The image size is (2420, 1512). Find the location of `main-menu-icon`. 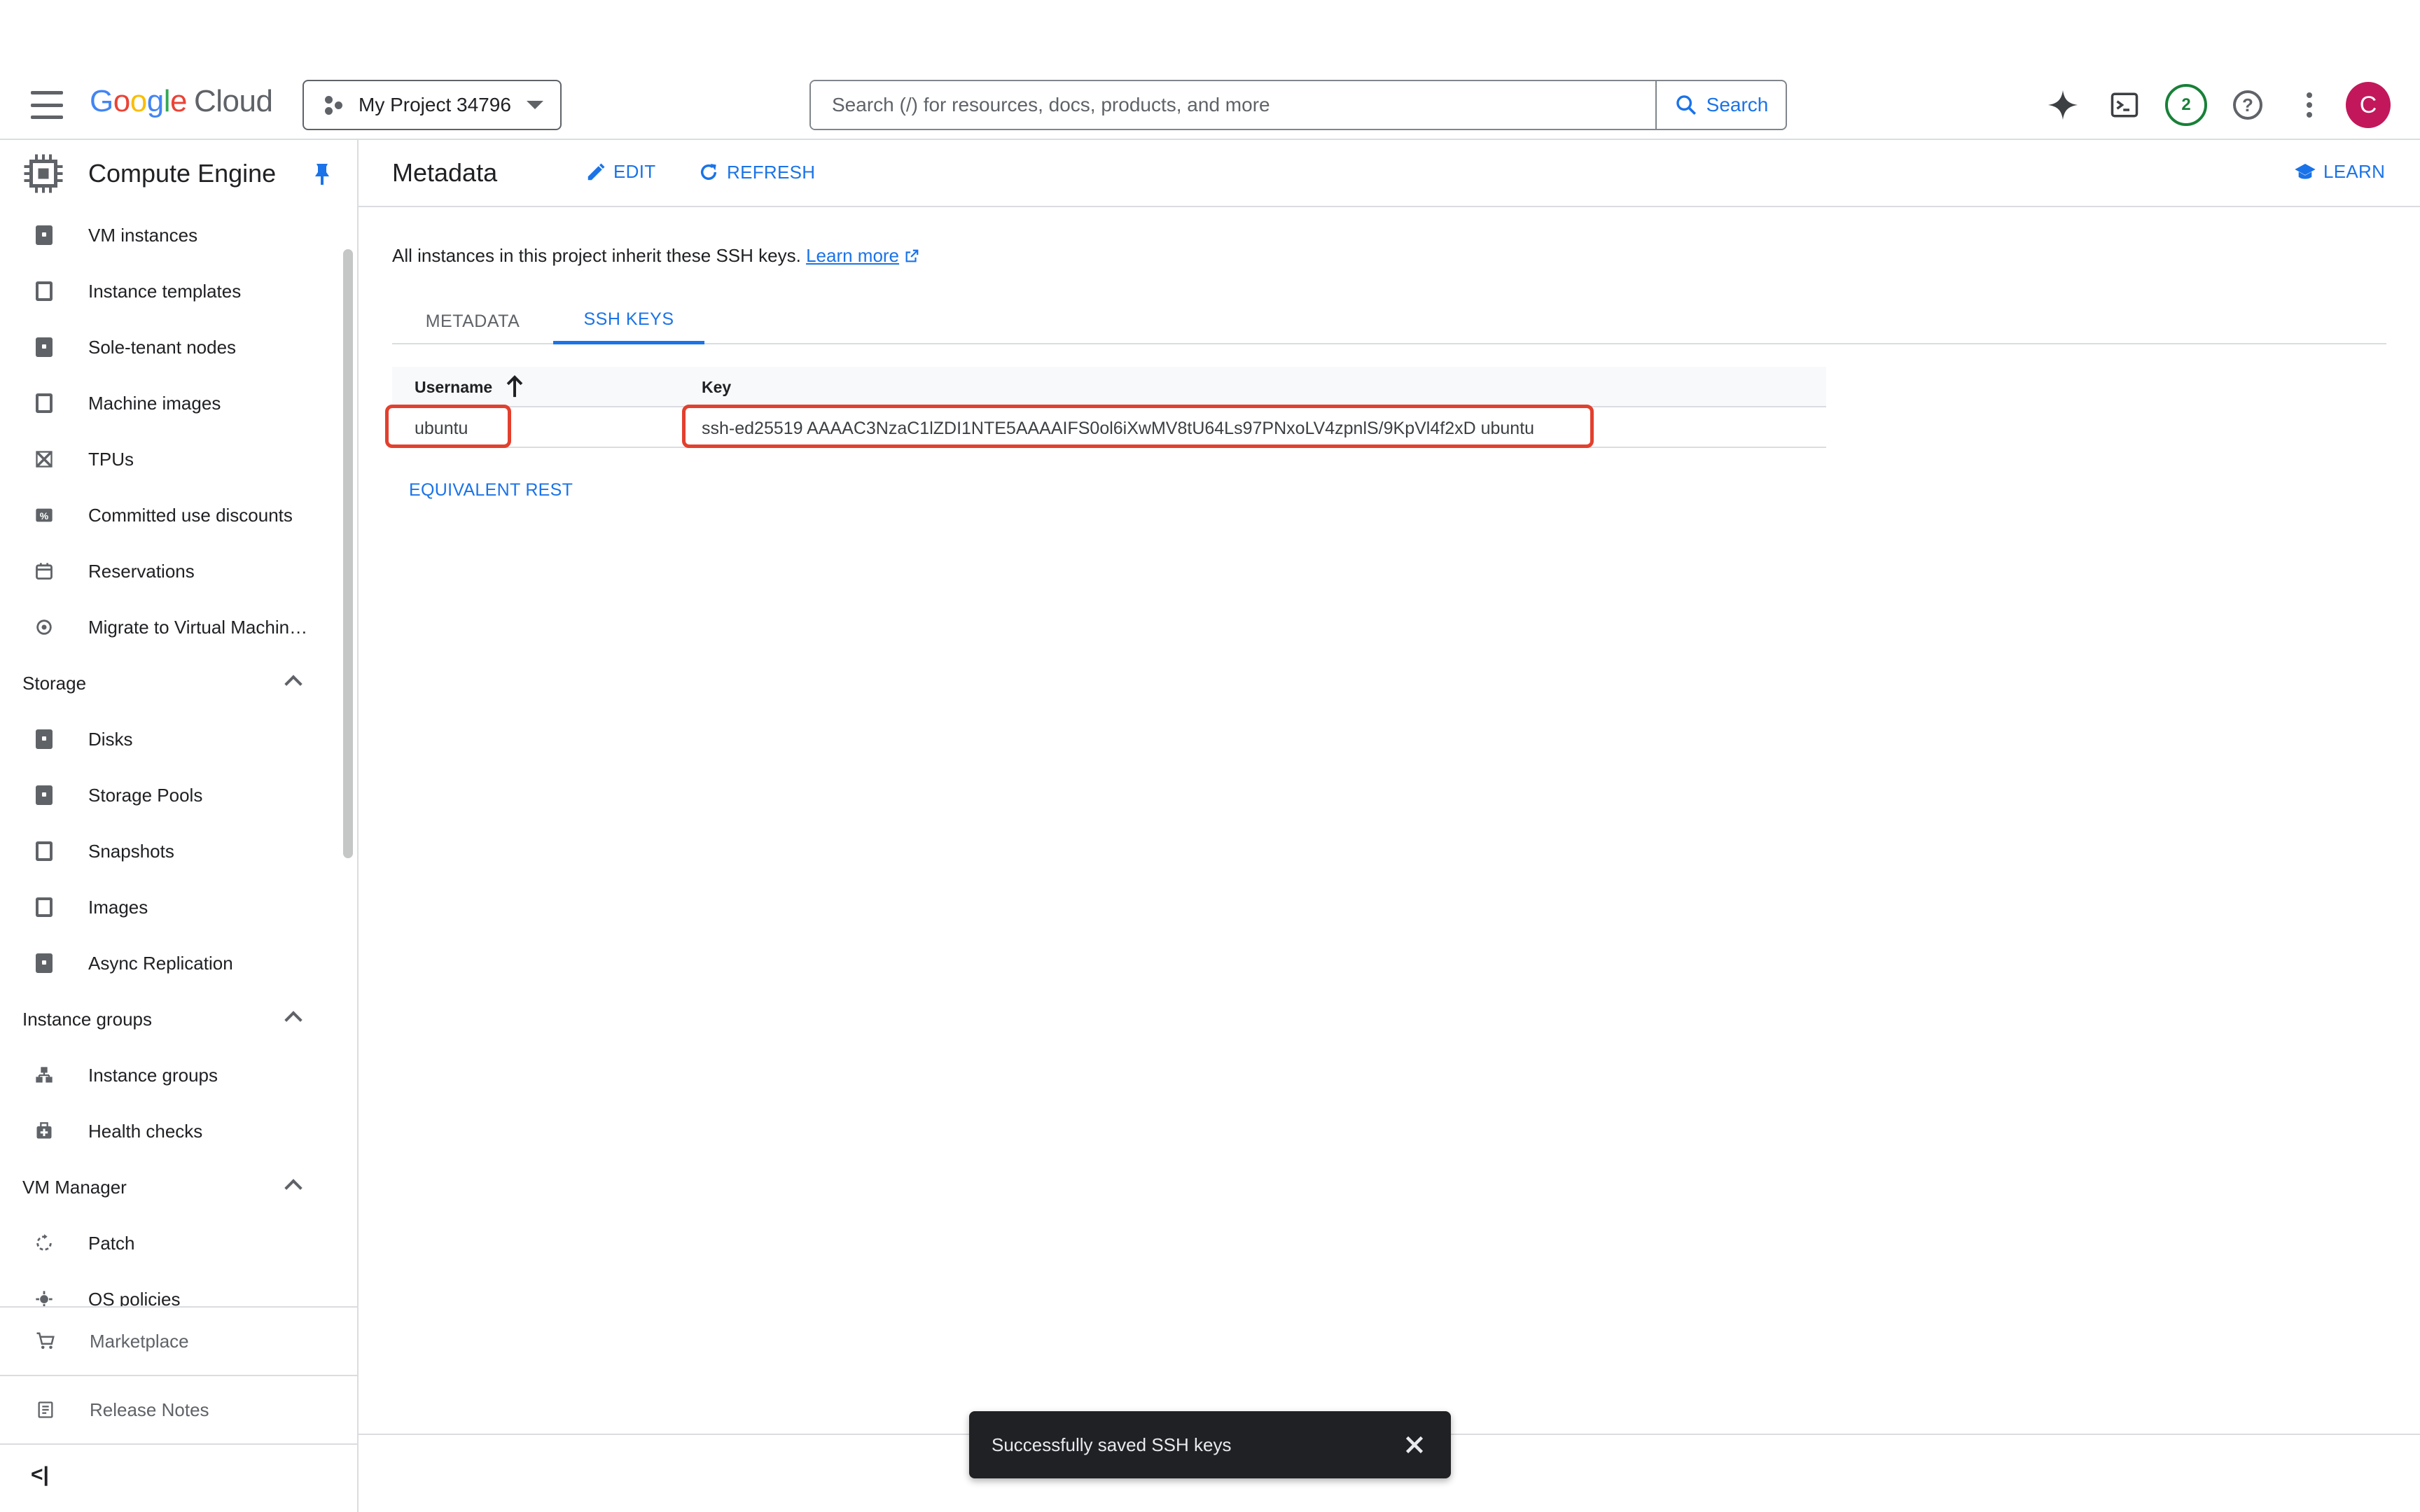

main-menu-icon is located at coordinates (47, 105).